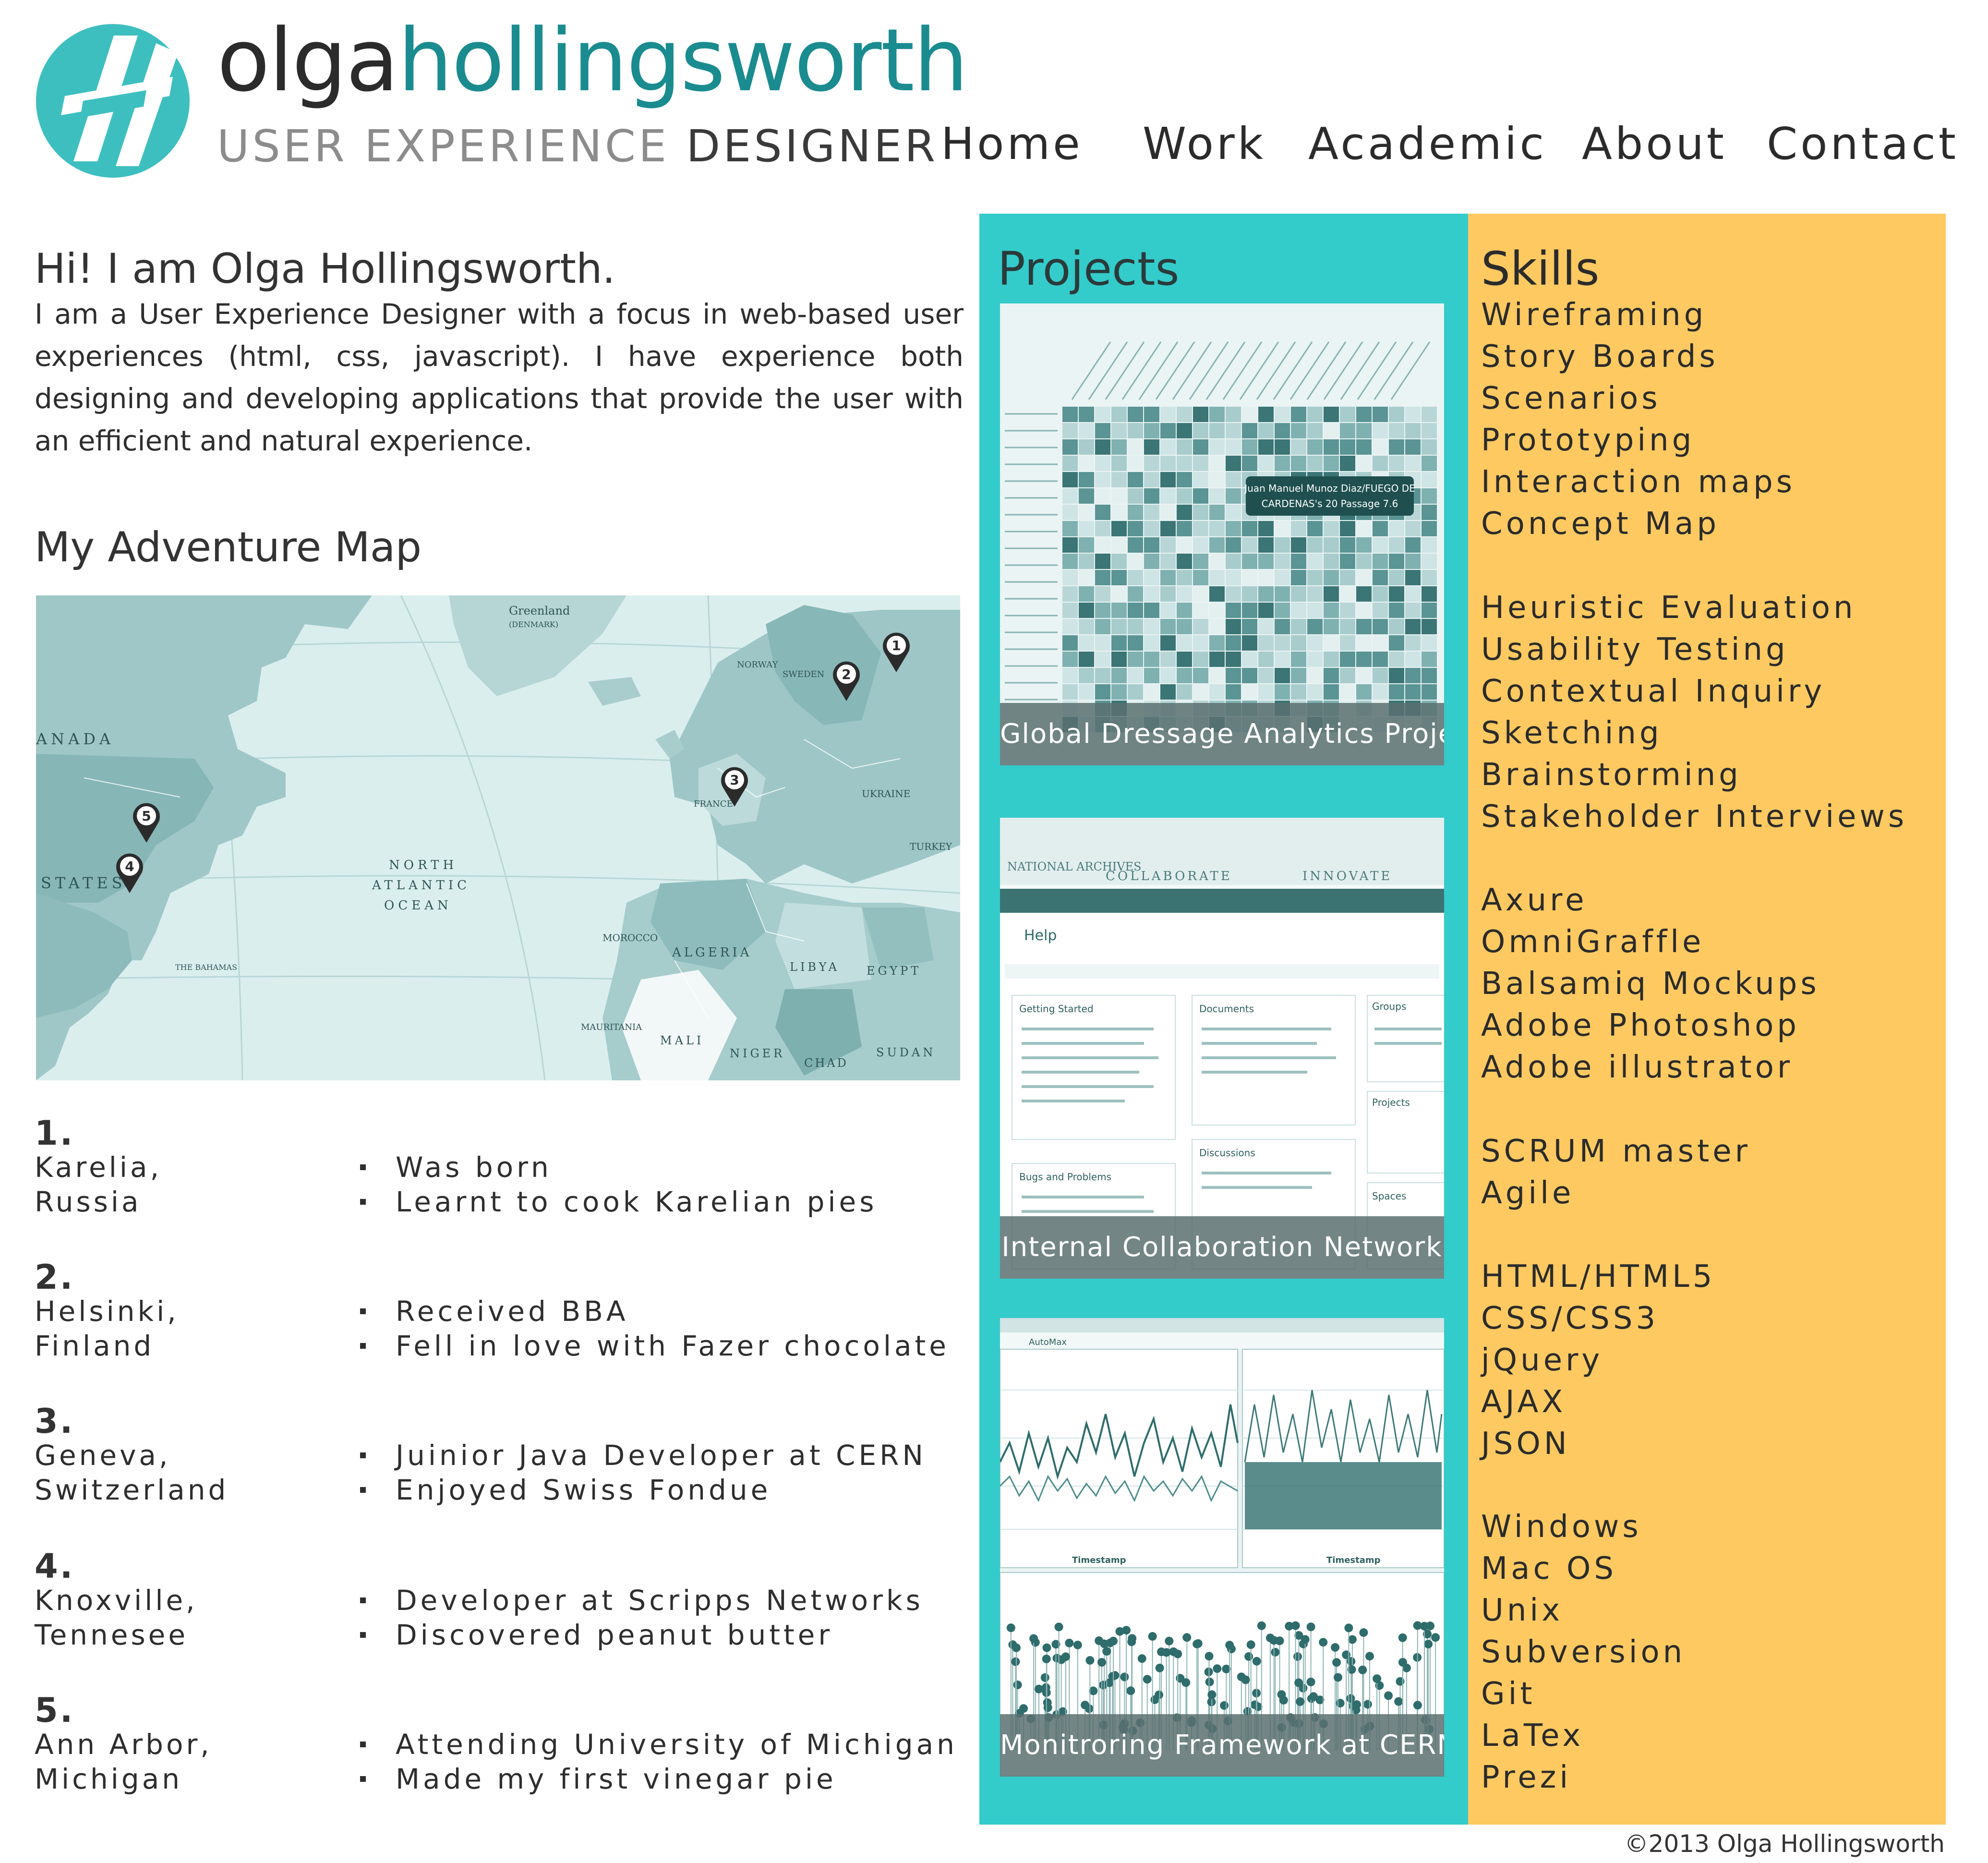  What do you see at coordinates (1222, 1745) in the screenshot?
I see `project-caption: Monitroring Framework at CERN` at bounding box center [1222, 1745].